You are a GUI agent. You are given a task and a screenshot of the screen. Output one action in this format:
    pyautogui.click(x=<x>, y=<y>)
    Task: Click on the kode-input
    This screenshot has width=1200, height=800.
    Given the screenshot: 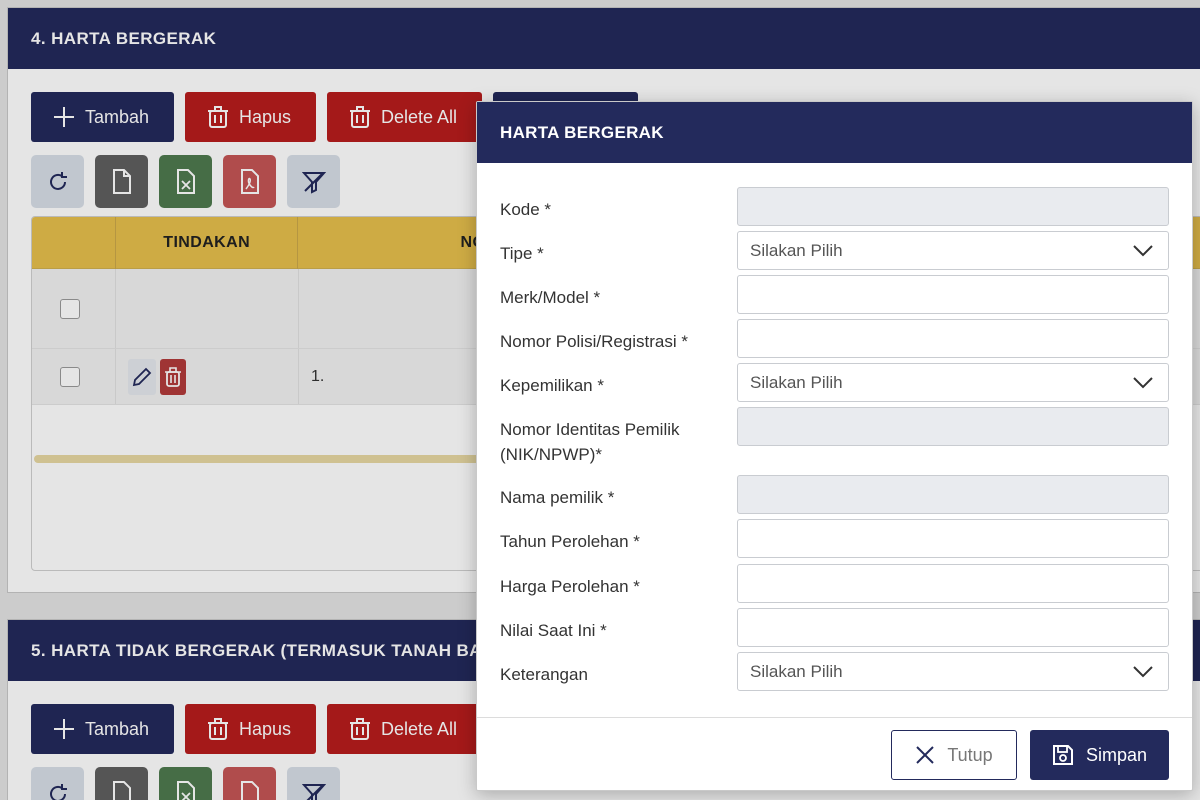 What is the action you would take?
    pyautogui.click(x=953, y=206)
    